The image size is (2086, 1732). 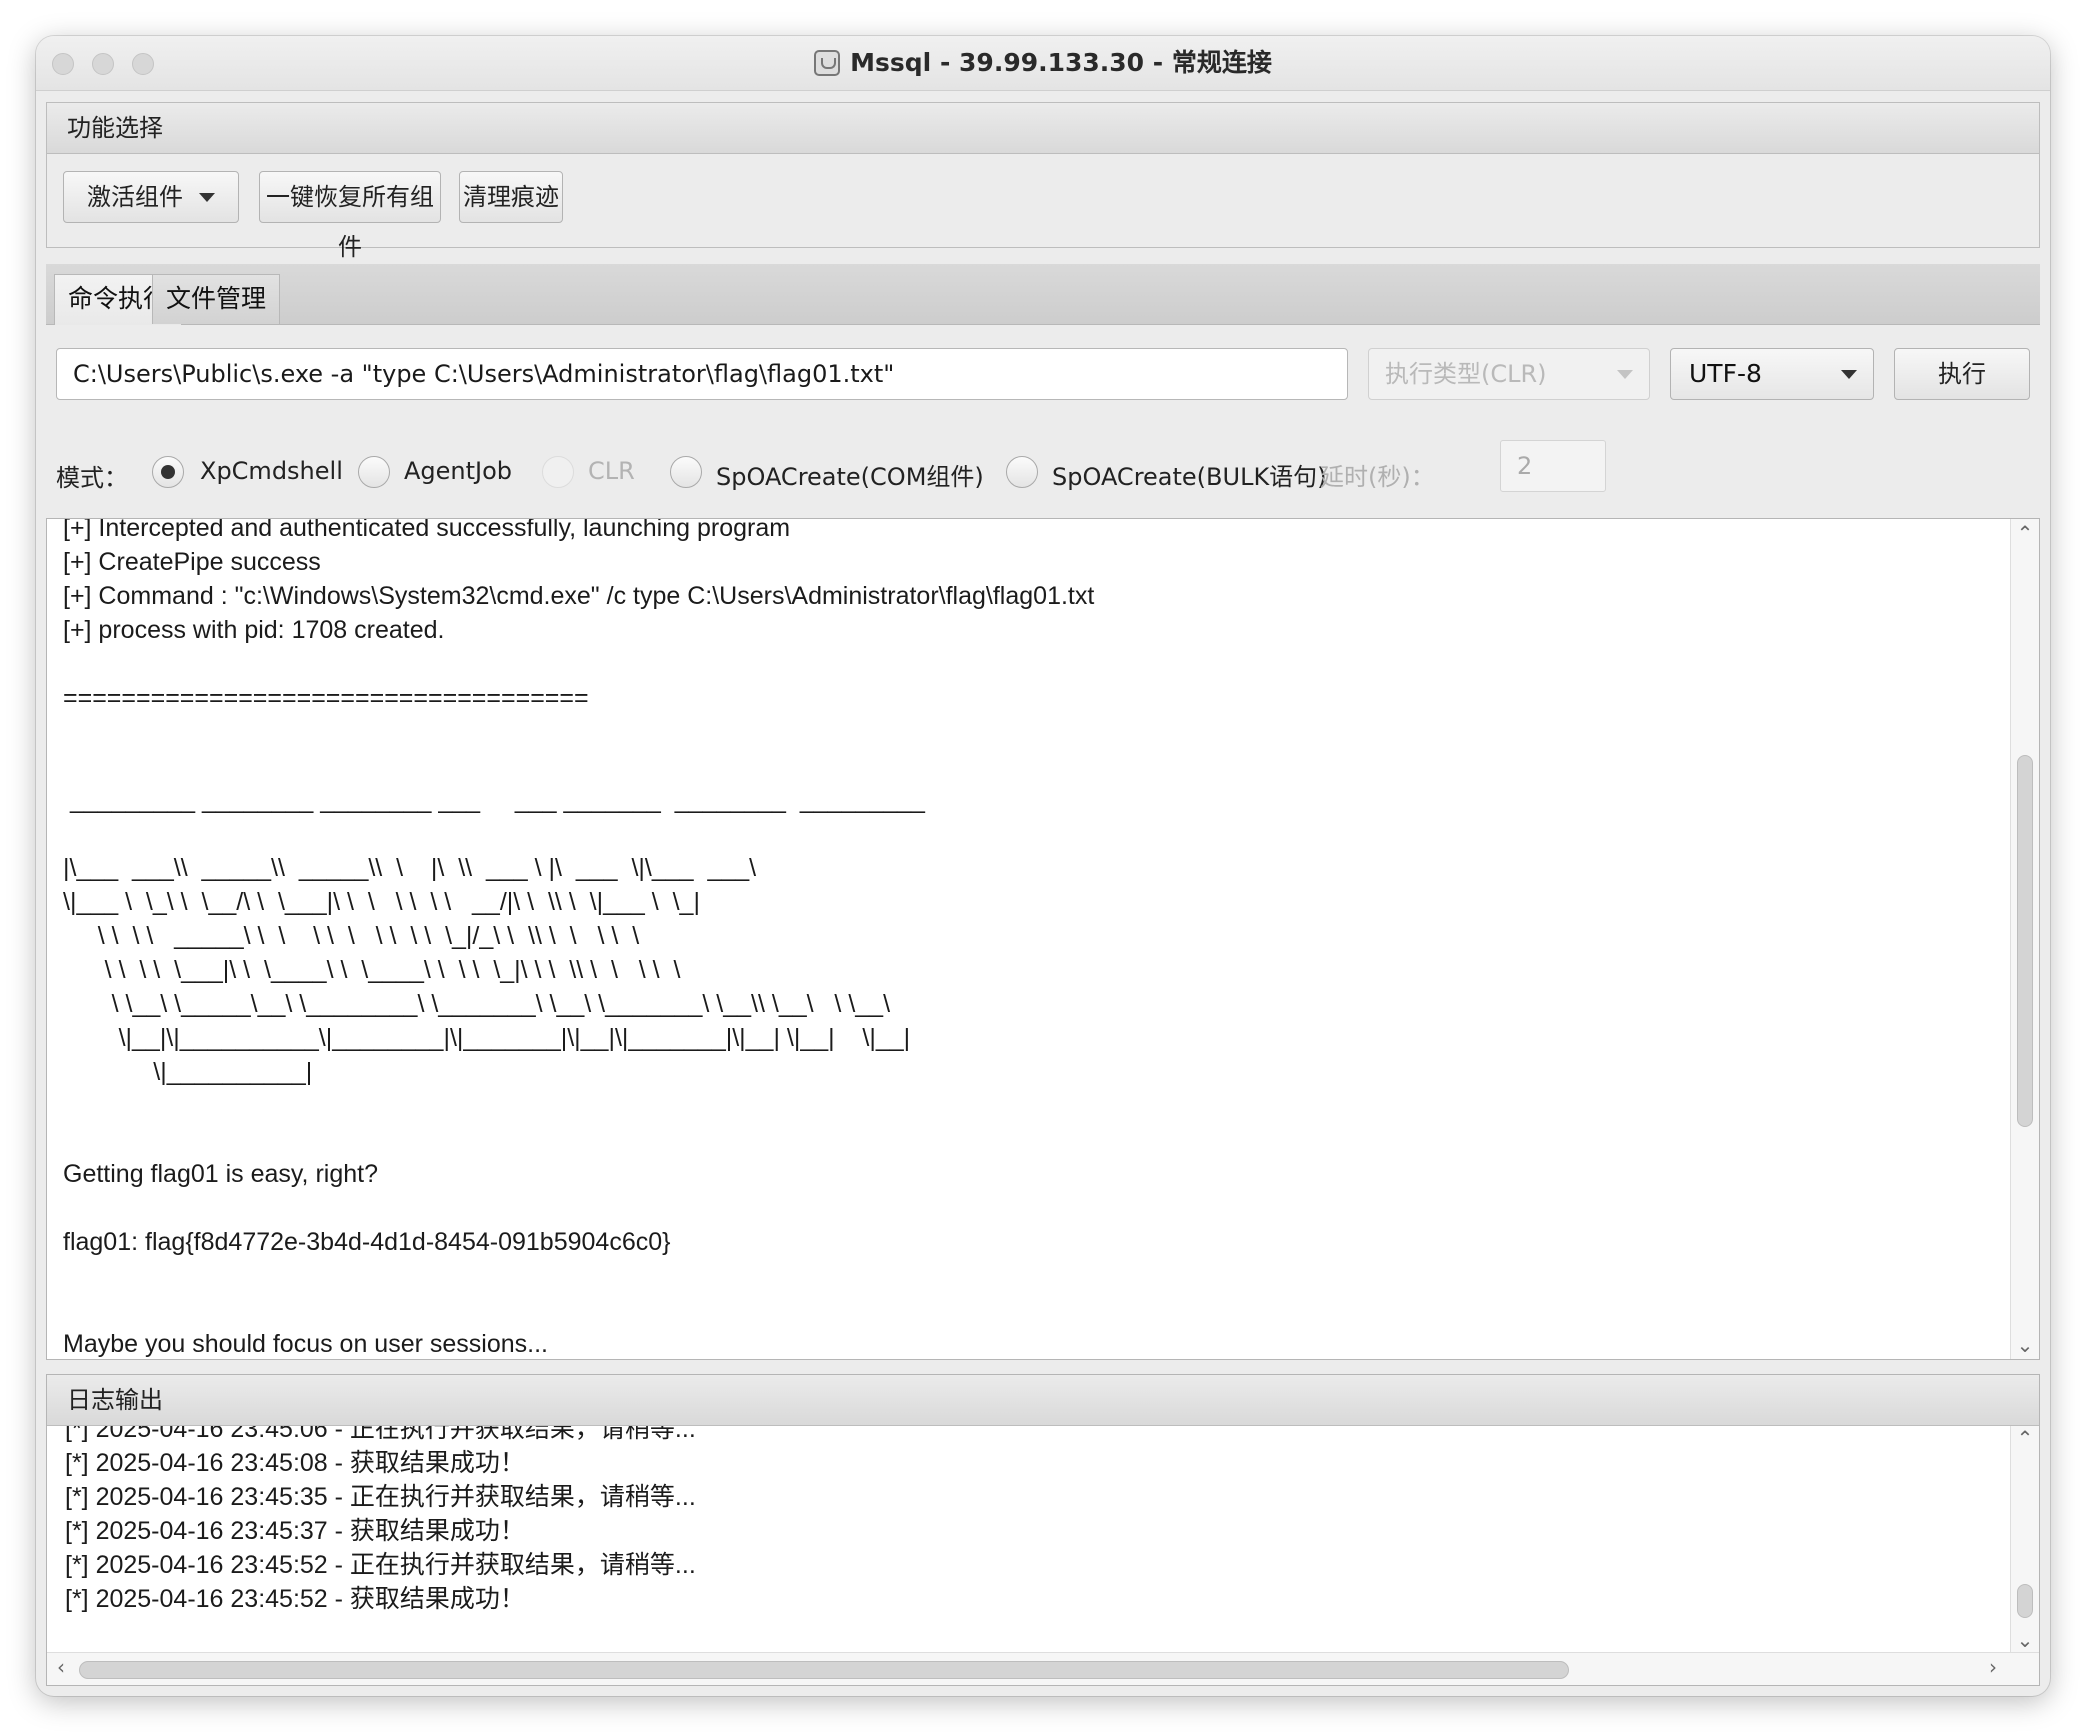 What do you see at coordinates (1466, 374) in the screenshot?
I see `exec-type-placeholder: 执行类型(CLR)` at bounding box center [1466, 374].